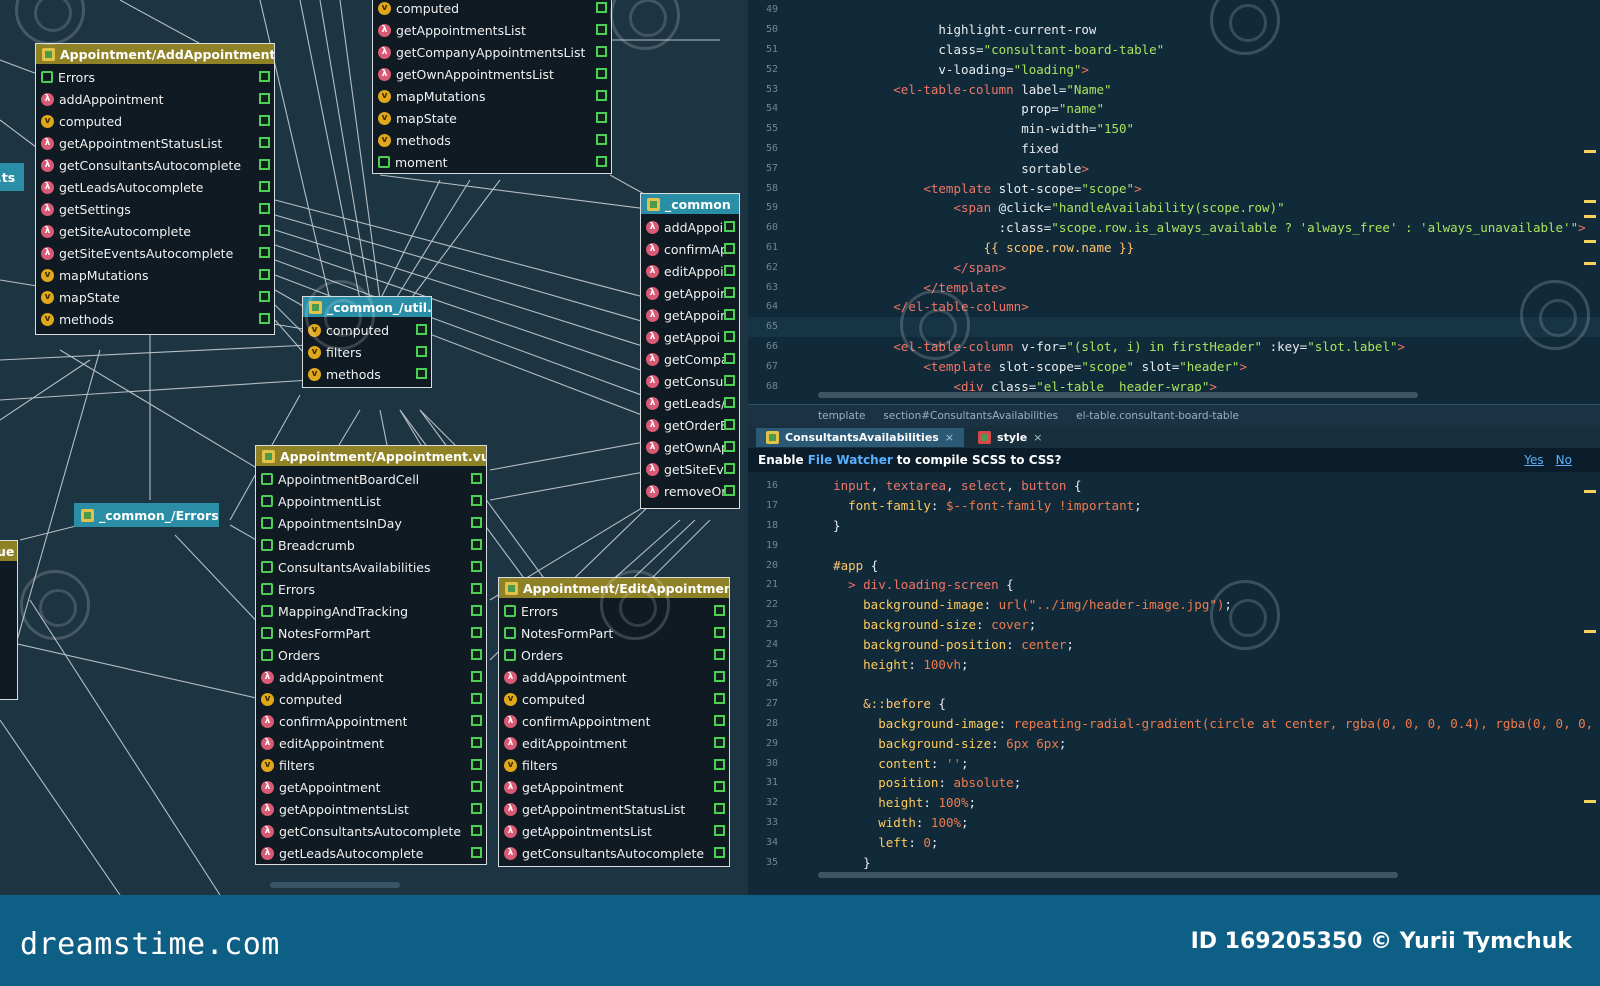  I want to click on code-line: 24 background-position: center;, so click(1174, 644).